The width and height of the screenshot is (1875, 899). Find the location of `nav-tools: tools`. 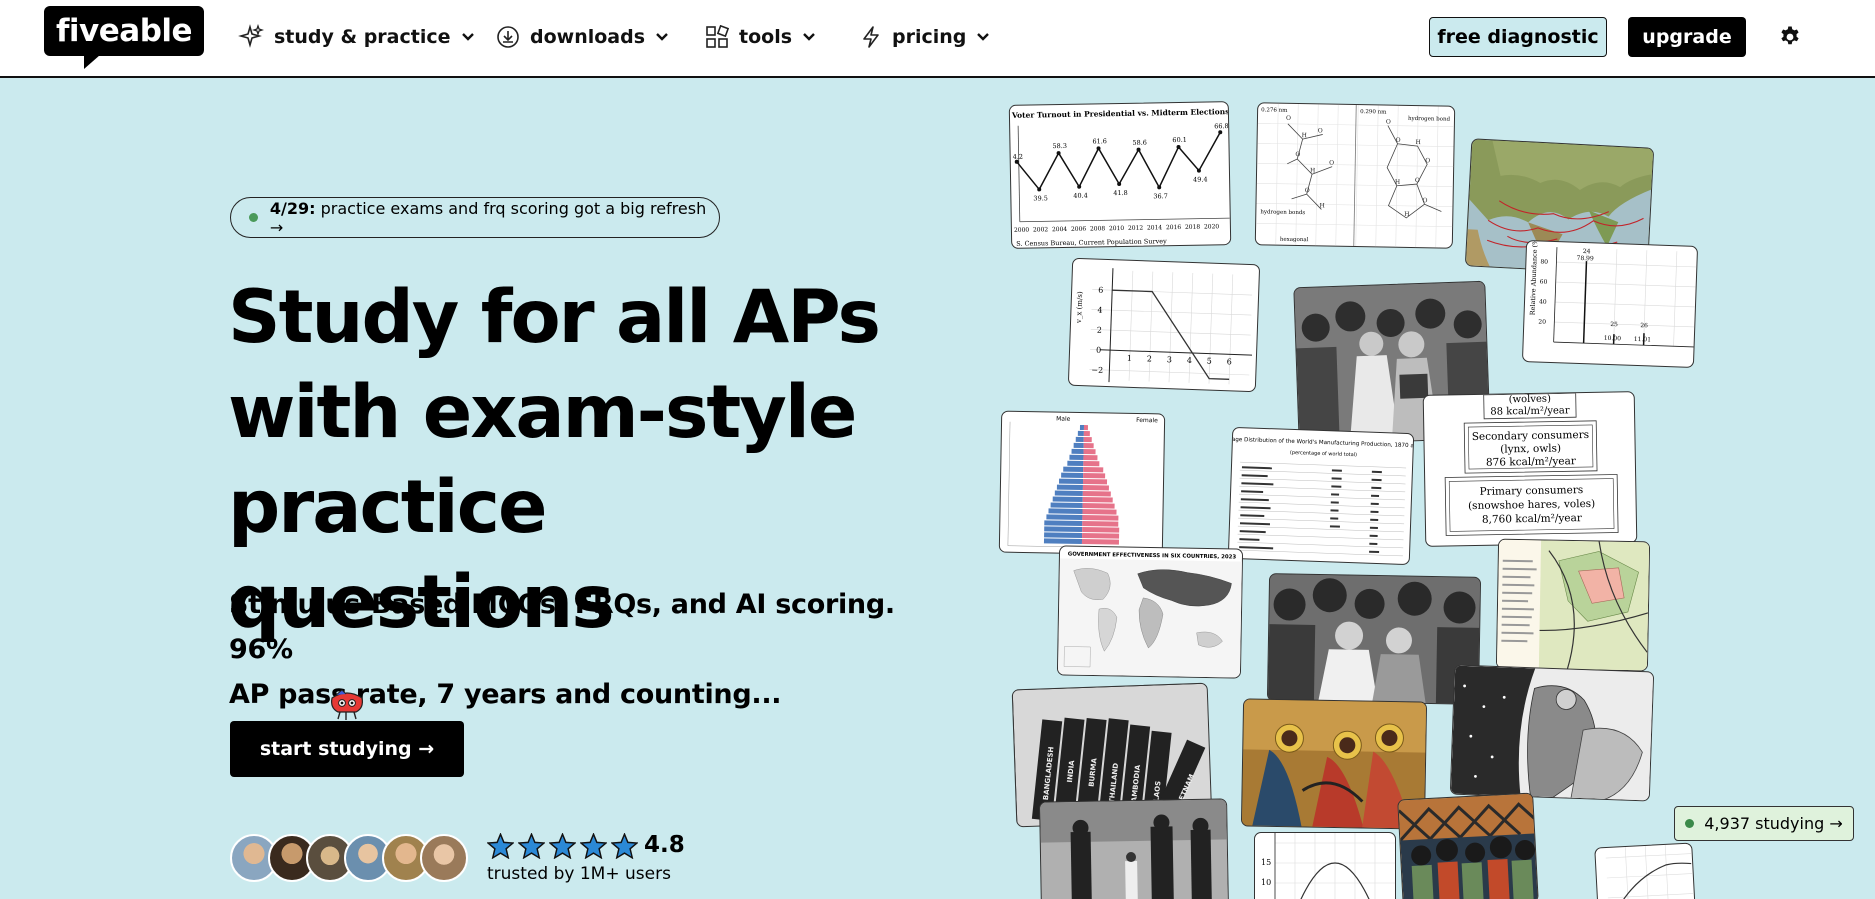

nav-tools: tools is located at coordinates (760, 37).